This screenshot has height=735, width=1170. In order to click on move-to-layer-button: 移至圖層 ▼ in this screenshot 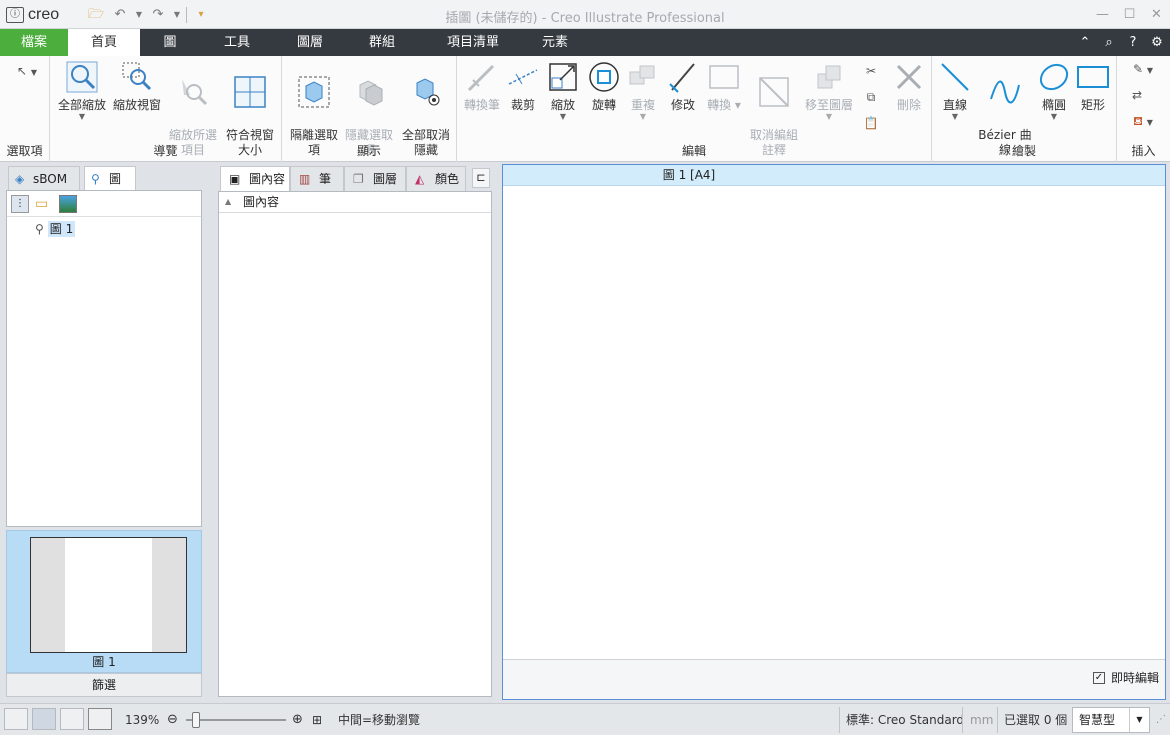, I will do `click(829, 90)`.